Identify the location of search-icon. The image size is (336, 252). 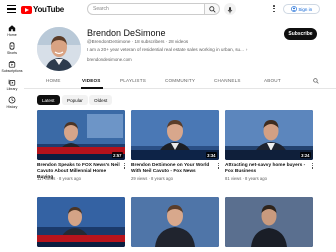
(212, 9).